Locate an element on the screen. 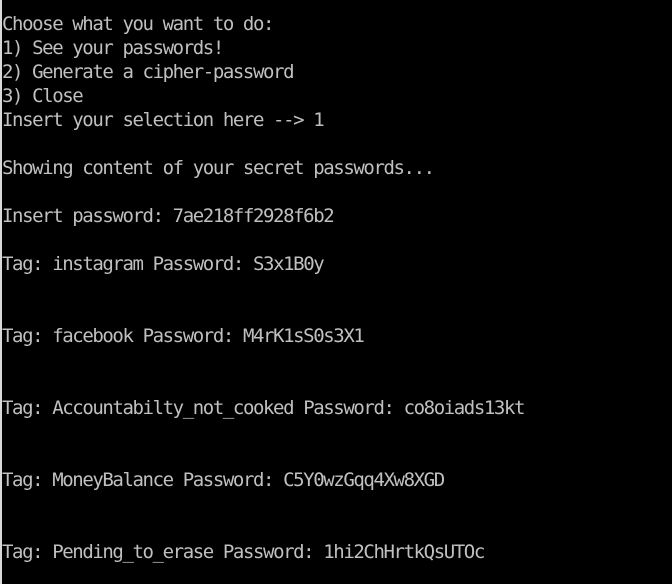 The image size is (672, 584). insert-password-label: Insert password: is located at coordinates (87, 216).